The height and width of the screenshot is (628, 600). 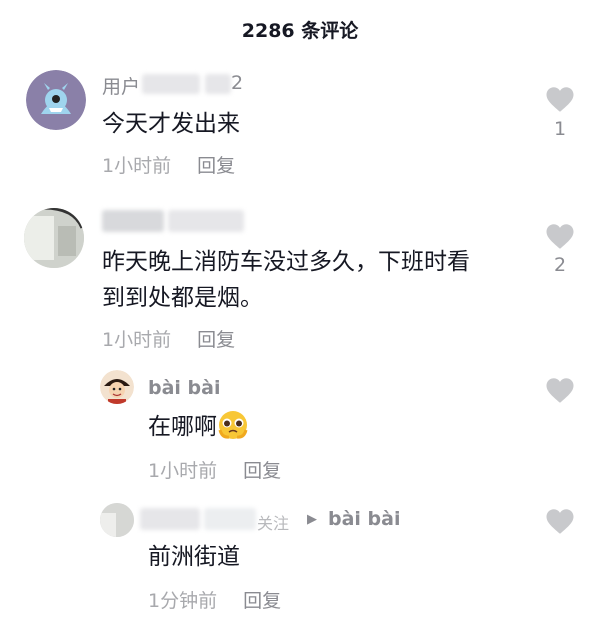 What do you see at coordinates (233, 425) in the screenshot?
I see `pleading-face-icon` at bounding box center [233, 425].